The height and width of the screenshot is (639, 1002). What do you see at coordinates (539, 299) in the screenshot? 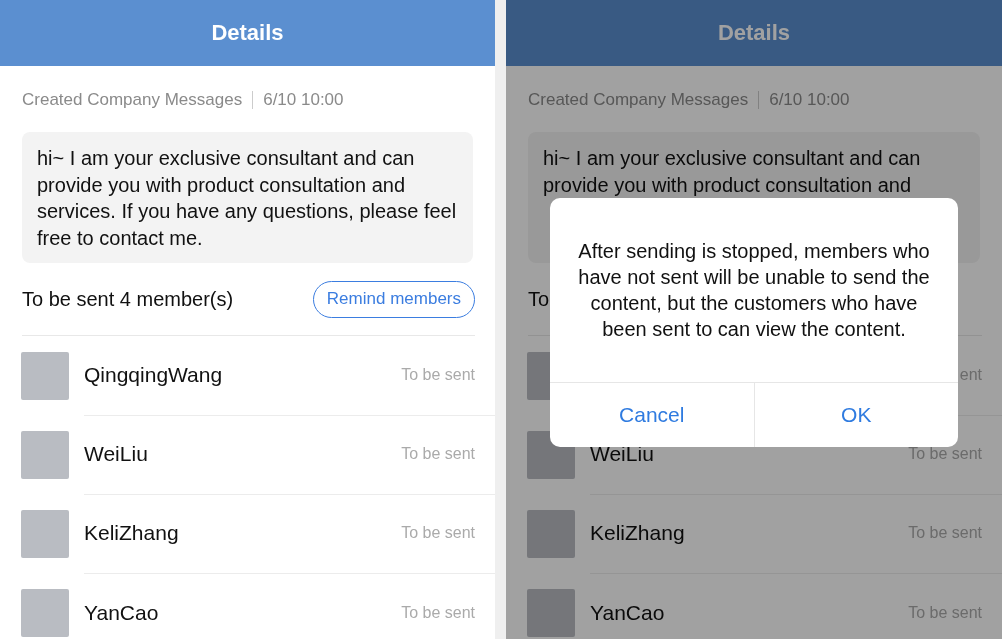
I see `section-title: To` at bounding box center [539, 299].